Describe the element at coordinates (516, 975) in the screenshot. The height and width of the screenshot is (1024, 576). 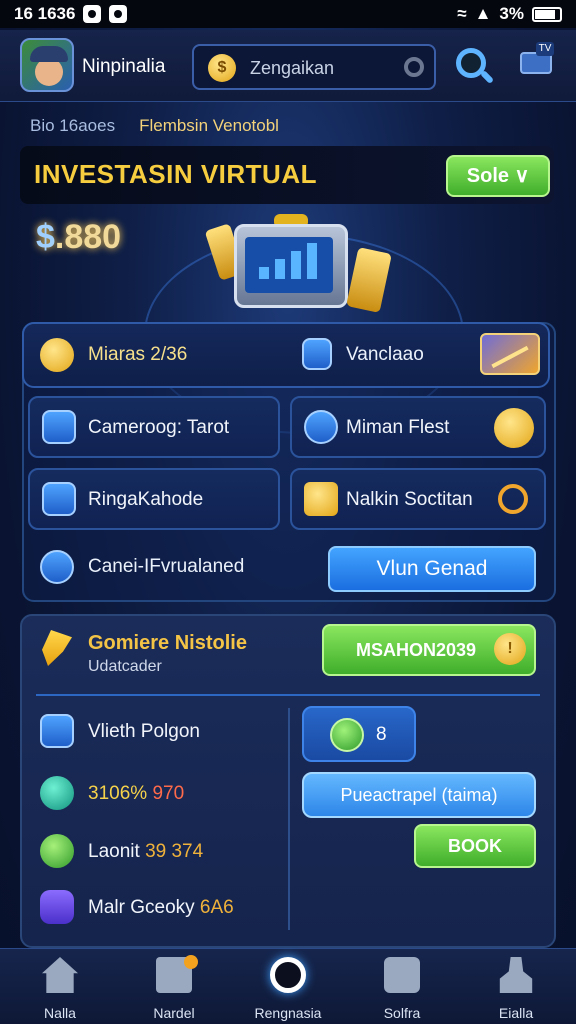
I see `user-icon` at that location.